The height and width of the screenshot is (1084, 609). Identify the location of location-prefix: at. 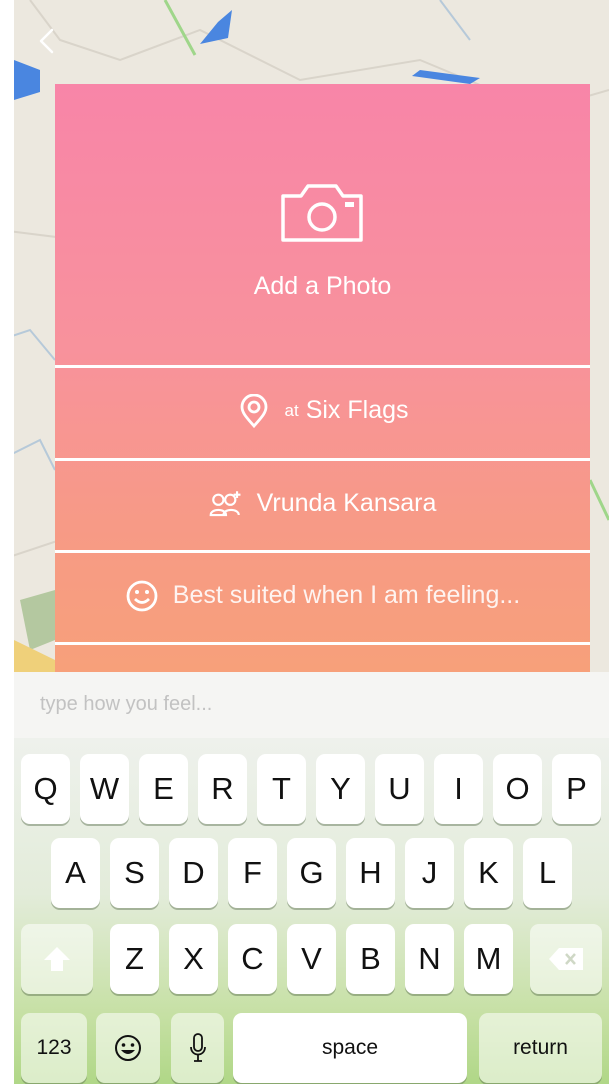
(291, 410).